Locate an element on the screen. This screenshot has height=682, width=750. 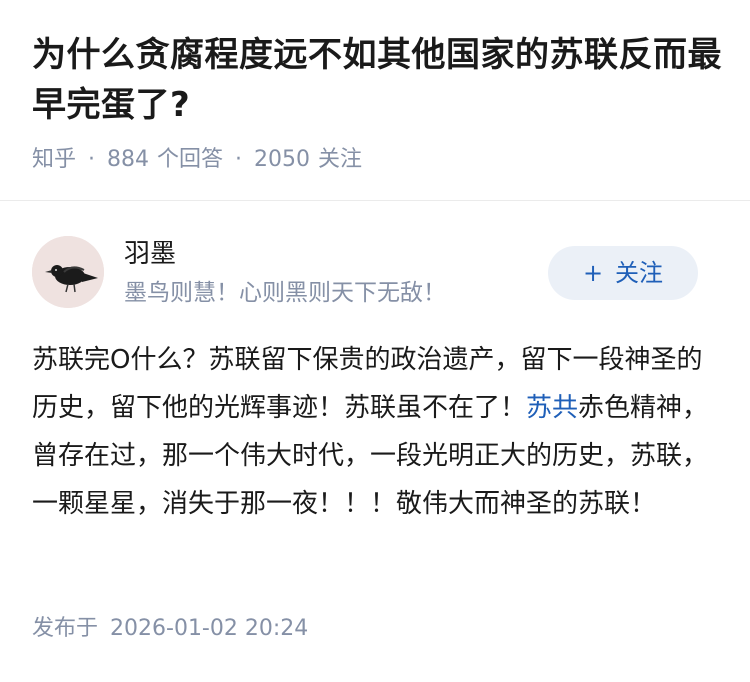
author-row: 羽墨 墨鸟则慧！心则黑则天下无敌！ + 关注 is located at coordinates (365, 272).